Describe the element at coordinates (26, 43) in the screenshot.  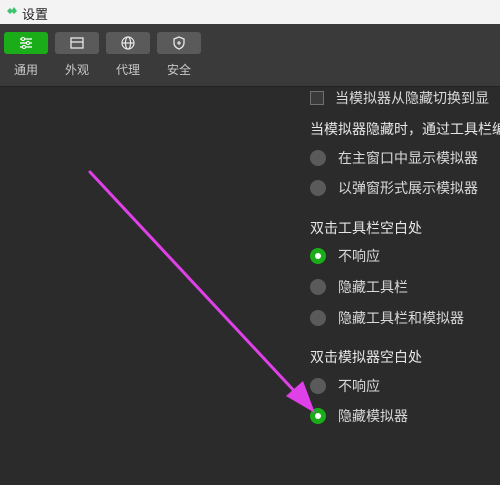
I see `sliders-icon` at that location.